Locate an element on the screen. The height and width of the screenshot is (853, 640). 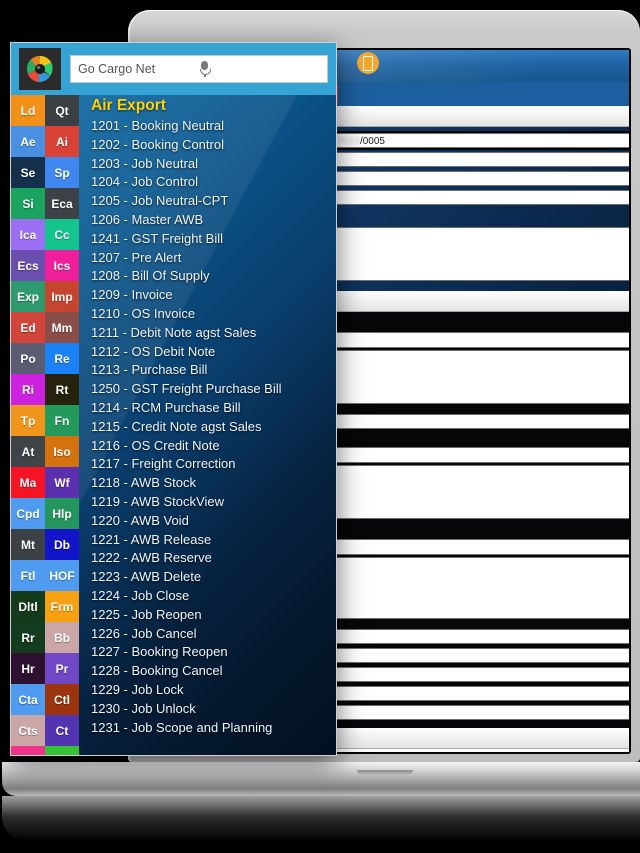
menu-item: 1215 - Credit Note agst Sales is located at coordinates (213, 427).